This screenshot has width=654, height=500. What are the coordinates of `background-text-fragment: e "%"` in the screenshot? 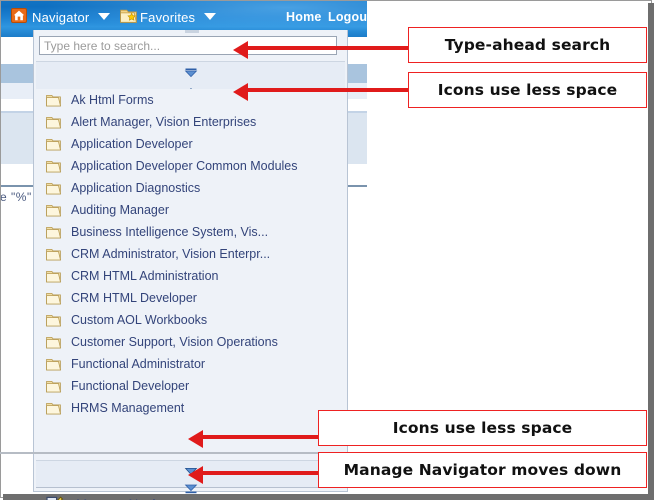 It's located at (16, 197).